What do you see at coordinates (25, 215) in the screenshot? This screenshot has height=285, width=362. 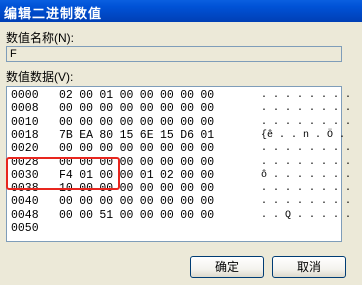 I see `hex-offset: 0048` at bounding box center [25, 215].